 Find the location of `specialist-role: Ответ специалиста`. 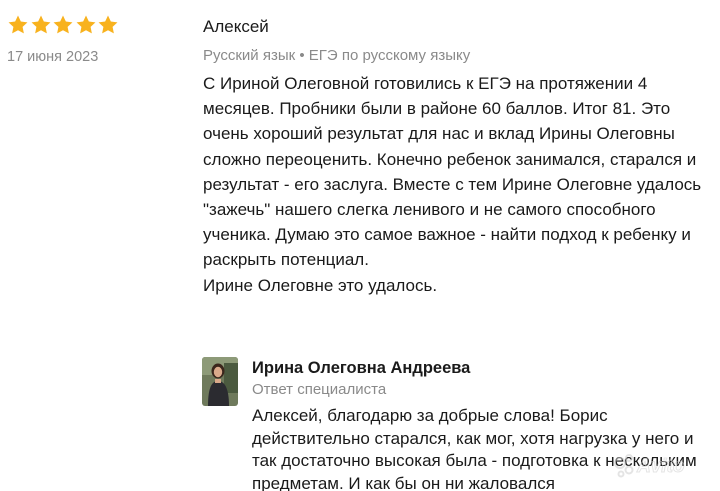

specialist-role: Ответ специалиста is located at coordinates (319, 389).